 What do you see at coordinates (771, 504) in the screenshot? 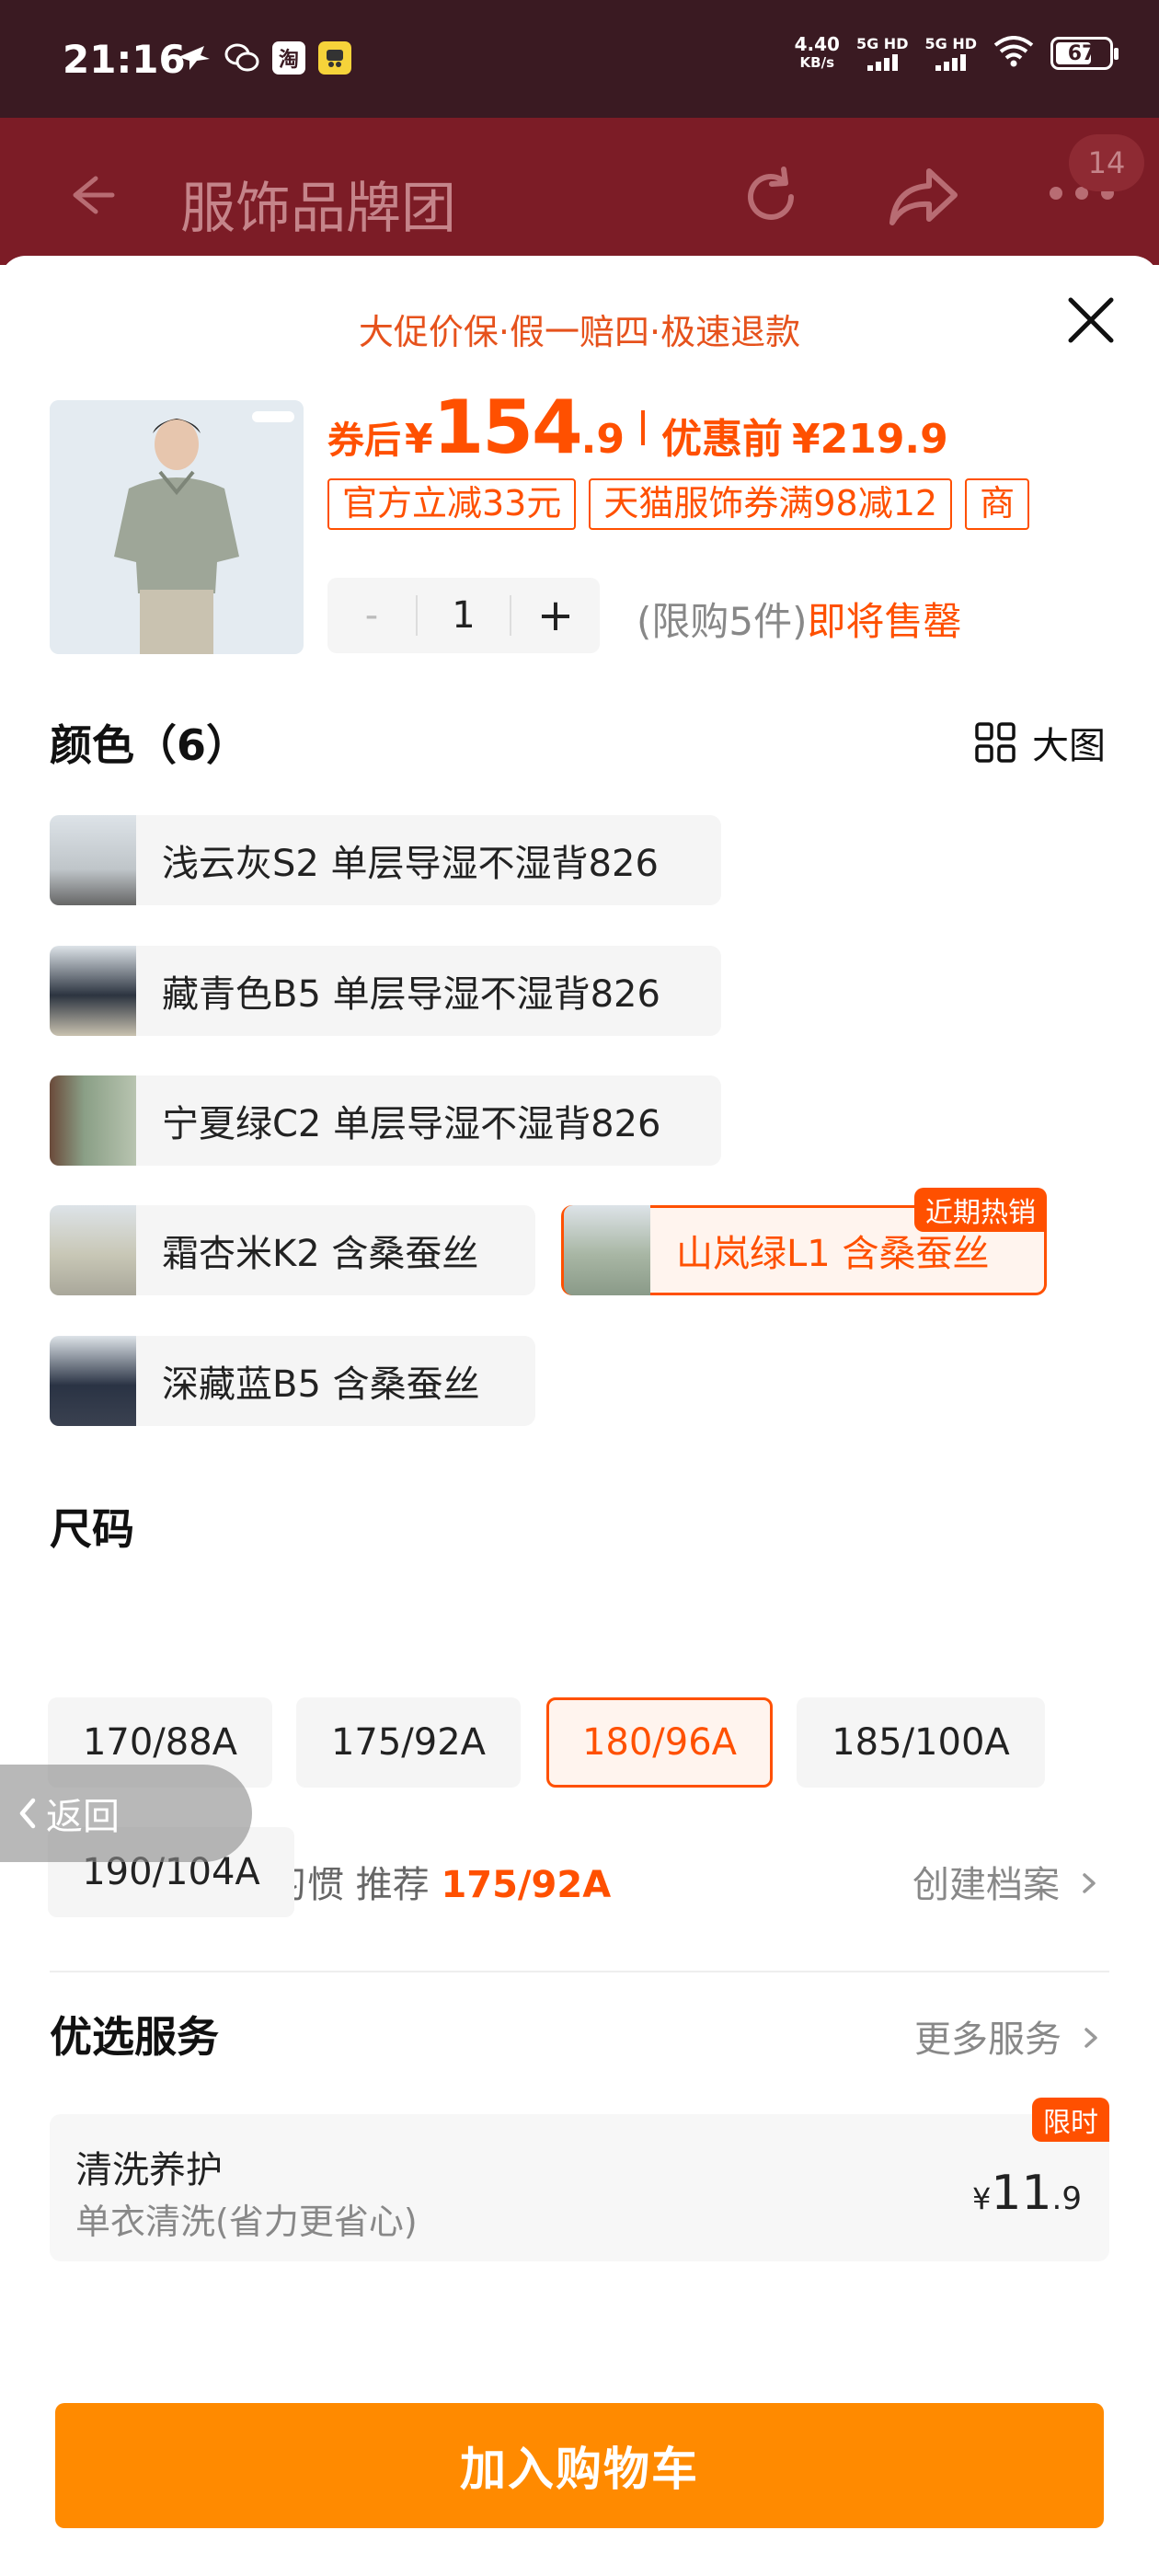
I see `coupon-tag: 天猫服饰券满98减12` at bounding box center [771, 504].